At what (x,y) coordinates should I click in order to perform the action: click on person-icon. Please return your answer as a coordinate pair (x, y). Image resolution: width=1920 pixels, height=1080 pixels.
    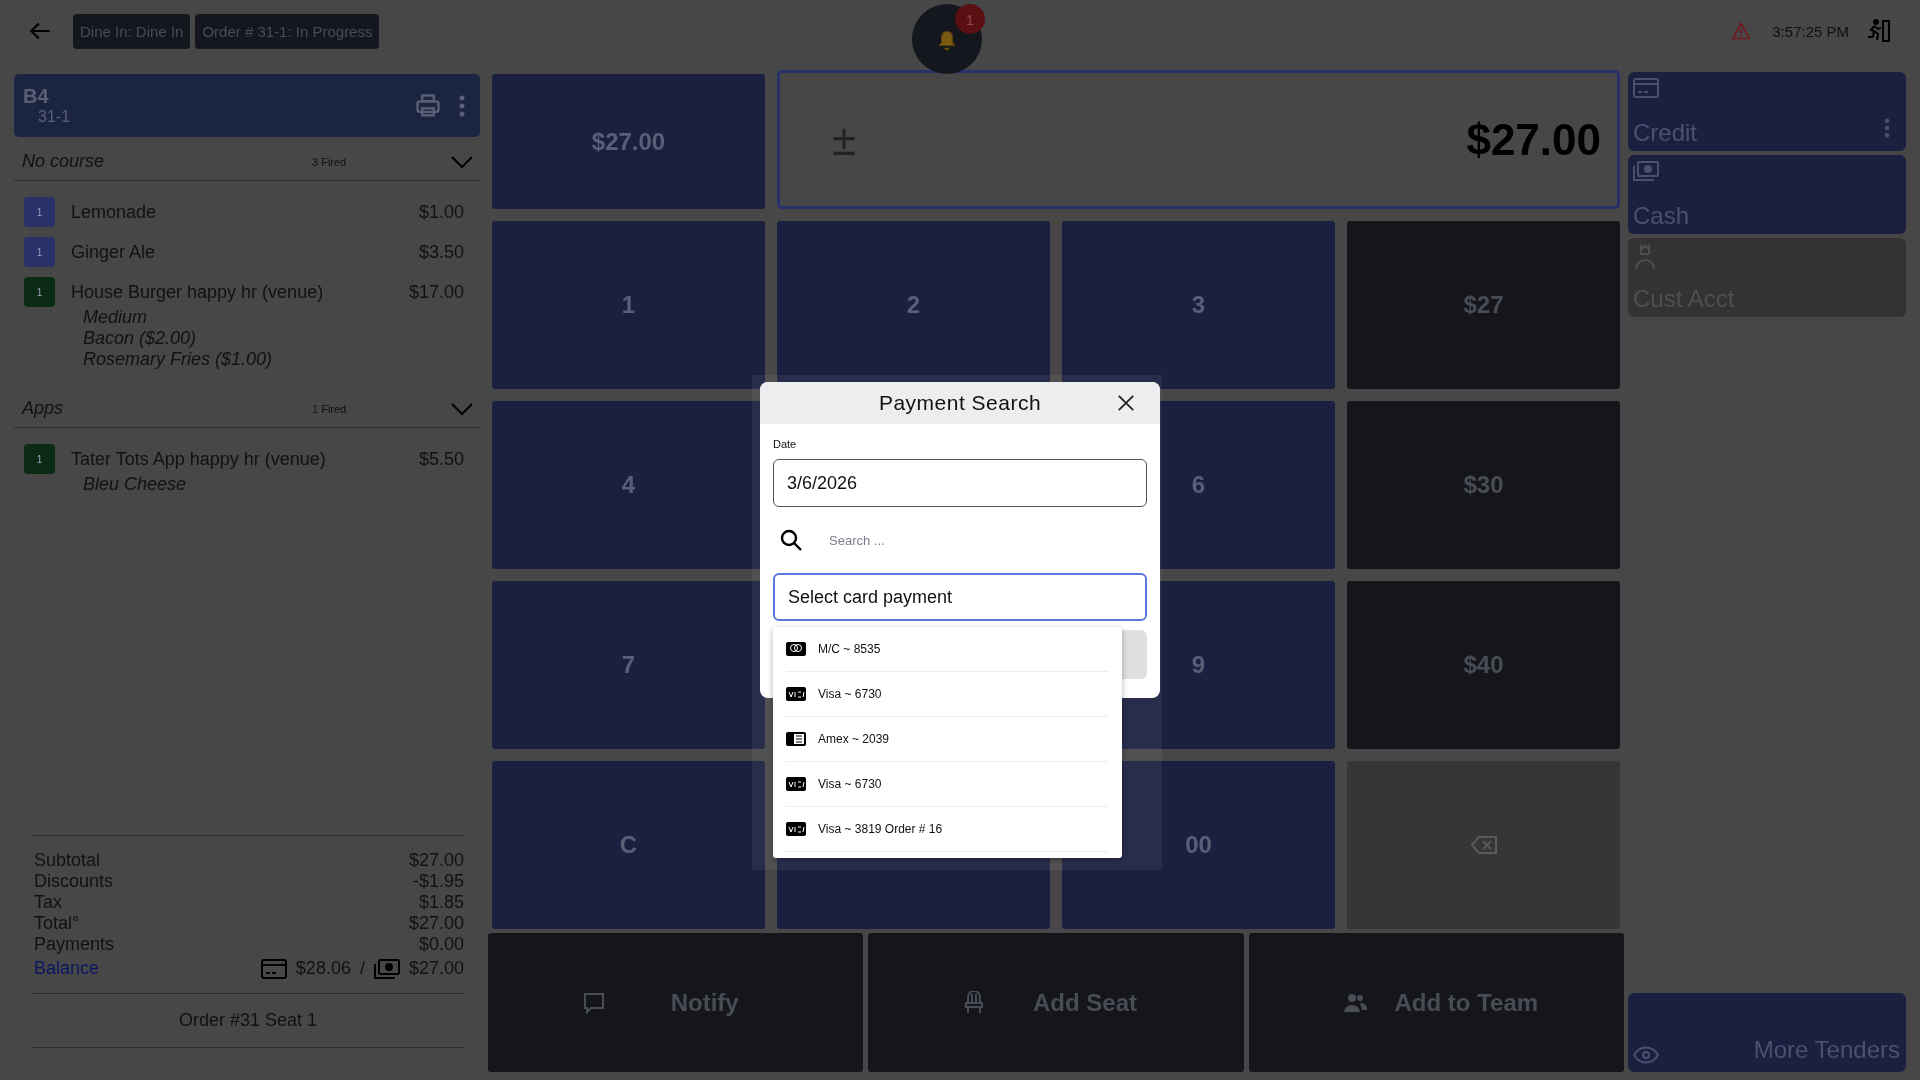
    Looking at the image, I should click on (1645, 257).